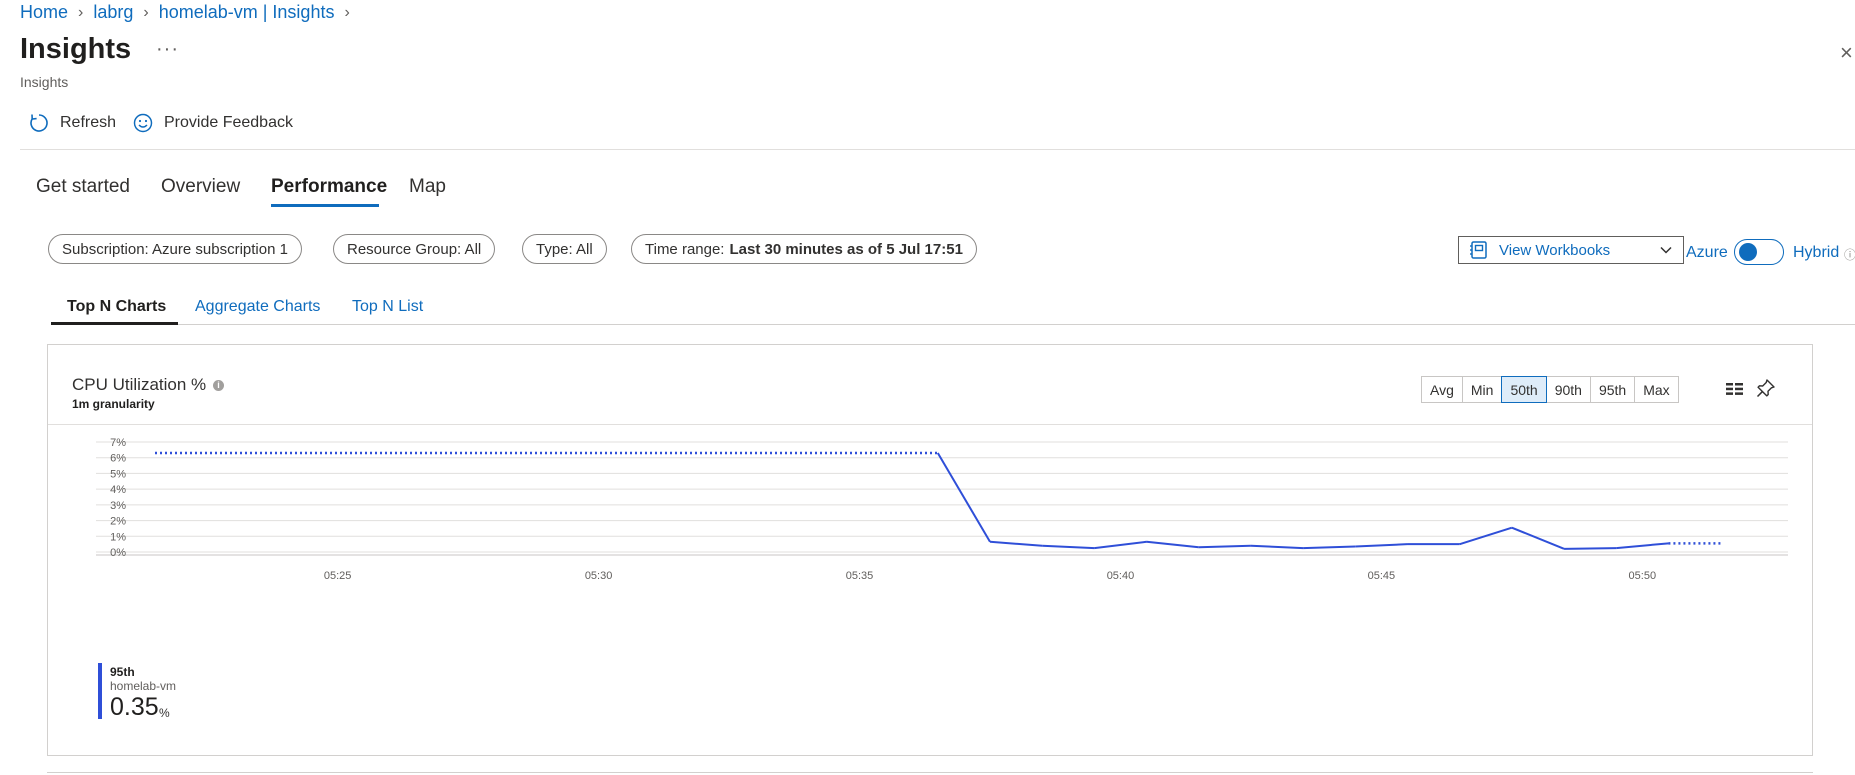 This screenshot has width=1855, height=775. I want to click on more-options-icon: ···, so click(167, 49).